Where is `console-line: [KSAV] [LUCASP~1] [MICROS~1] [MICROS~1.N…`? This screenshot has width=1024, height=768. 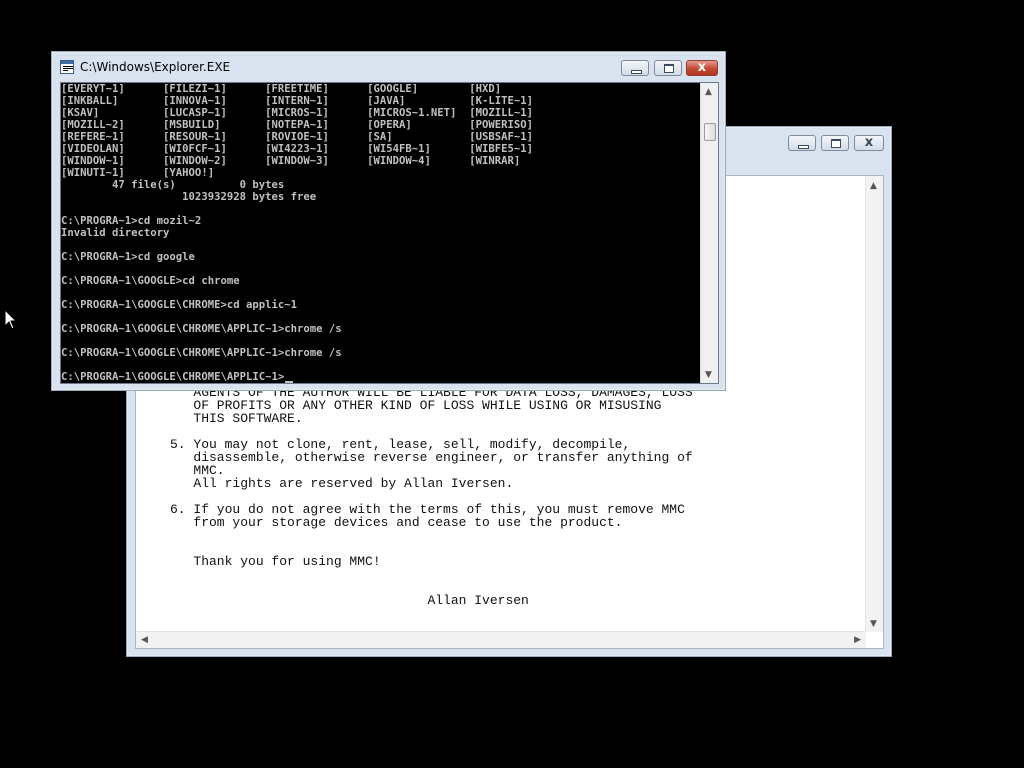 console-line: [KSAV] [LUCASP~1] [MICROS~1] [MICROS~1.N… is located at coordinates (297, 113).